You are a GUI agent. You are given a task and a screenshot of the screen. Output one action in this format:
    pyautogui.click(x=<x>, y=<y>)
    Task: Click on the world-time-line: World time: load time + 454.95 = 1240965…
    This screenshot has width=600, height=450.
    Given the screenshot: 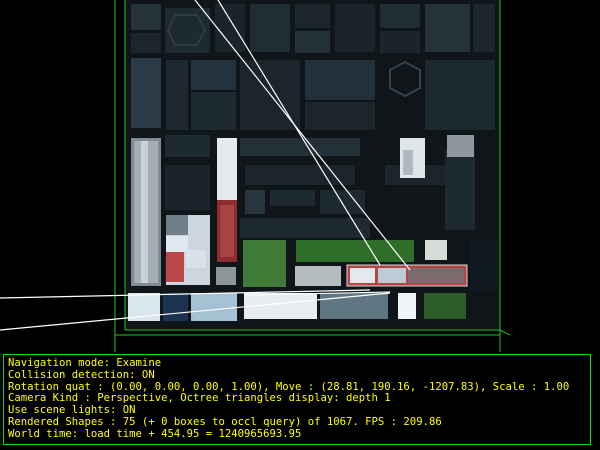 What is the action you would take?
    pyautogui.click(x=155, y=433)
    